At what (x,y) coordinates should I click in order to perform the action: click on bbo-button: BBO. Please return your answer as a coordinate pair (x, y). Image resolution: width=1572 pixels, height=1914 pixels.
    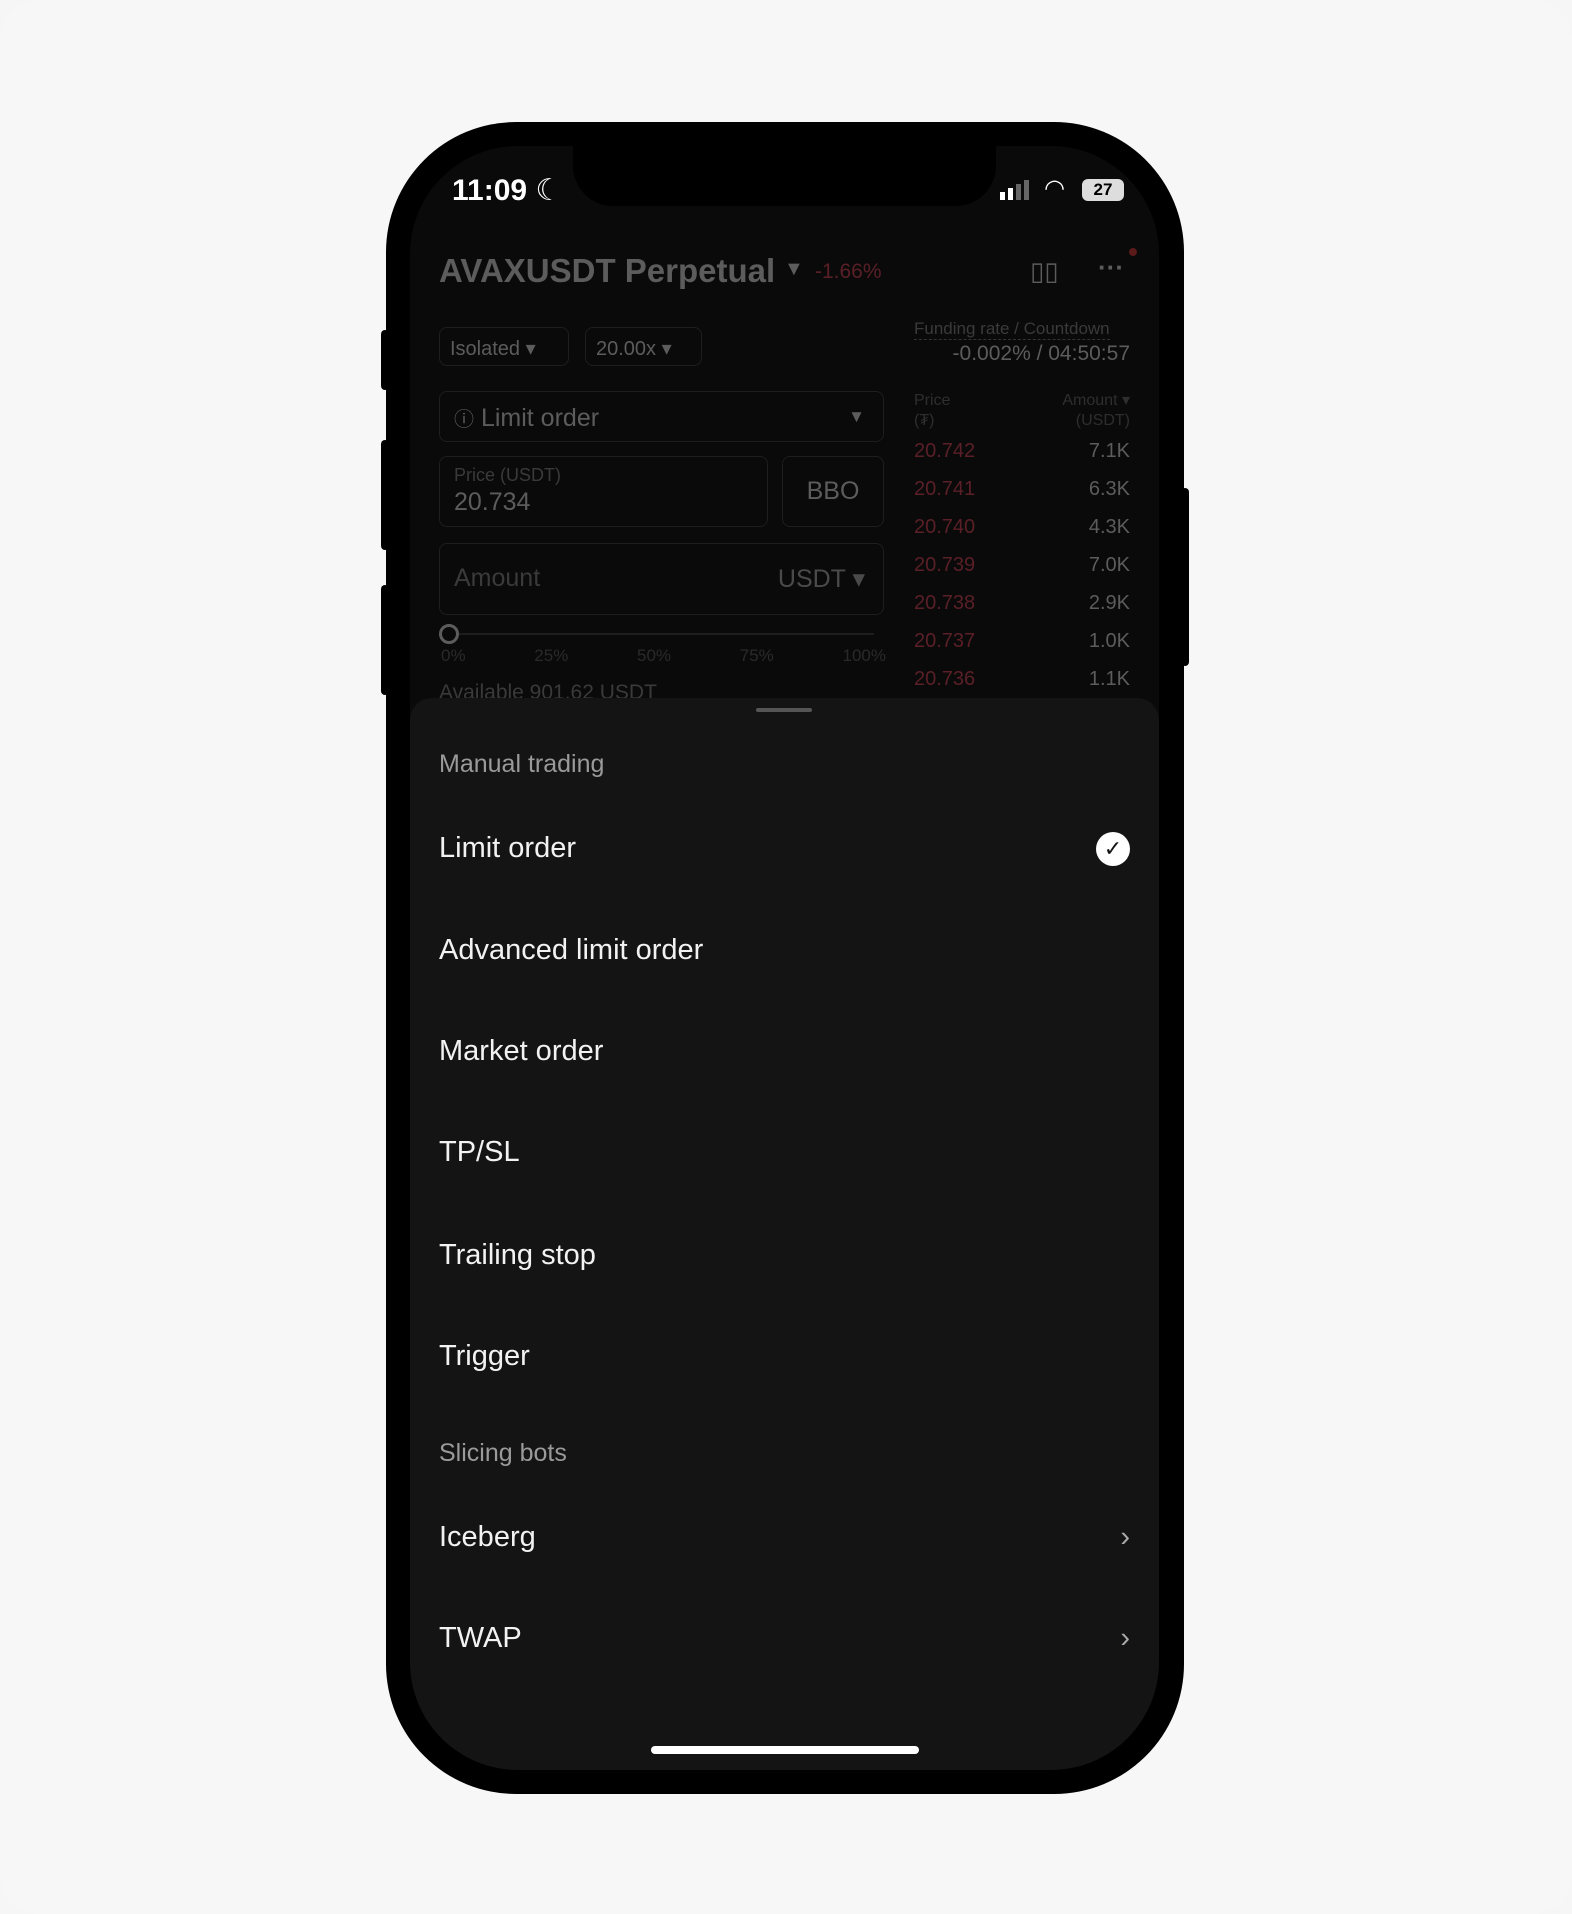
    Looking at the image, I should click on (833, 491).